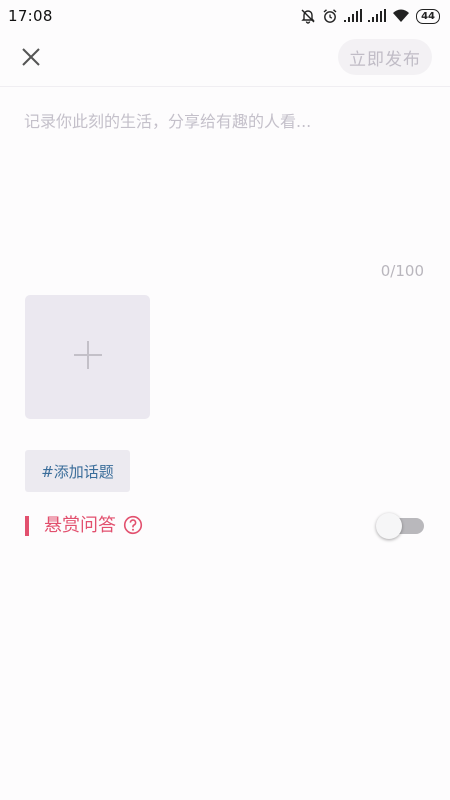  I want to click on question-circle-icon, so click(133, 525).